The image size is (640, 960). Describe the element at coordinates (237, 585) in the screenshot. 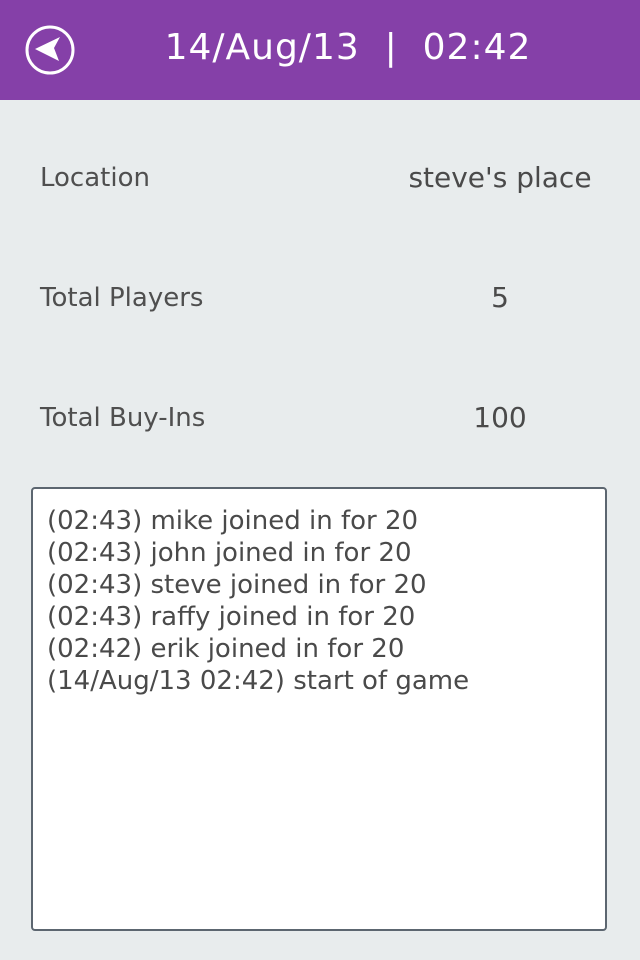

I see `log-line: (02:43) steve joined in for 20` at that location.